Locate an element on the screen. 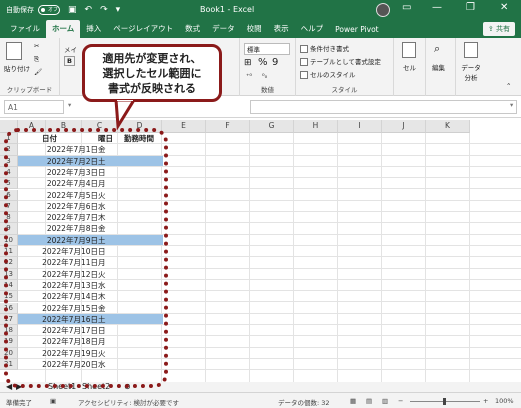 This screenshot has width=521, height=408. callout-line-3: 書式が反映される is located at coordinates (152, 88).